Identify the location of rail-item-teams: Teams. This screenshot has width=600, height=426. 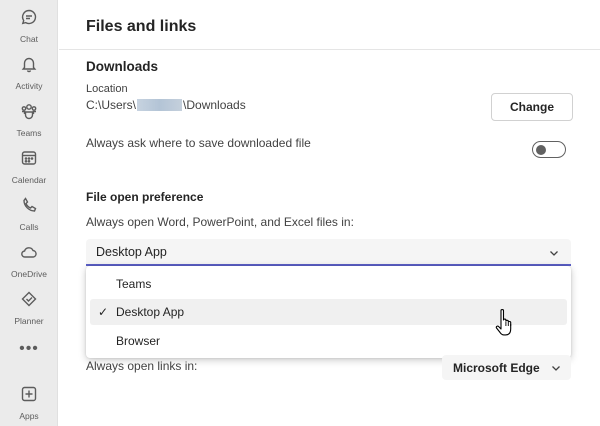
(29, 120).